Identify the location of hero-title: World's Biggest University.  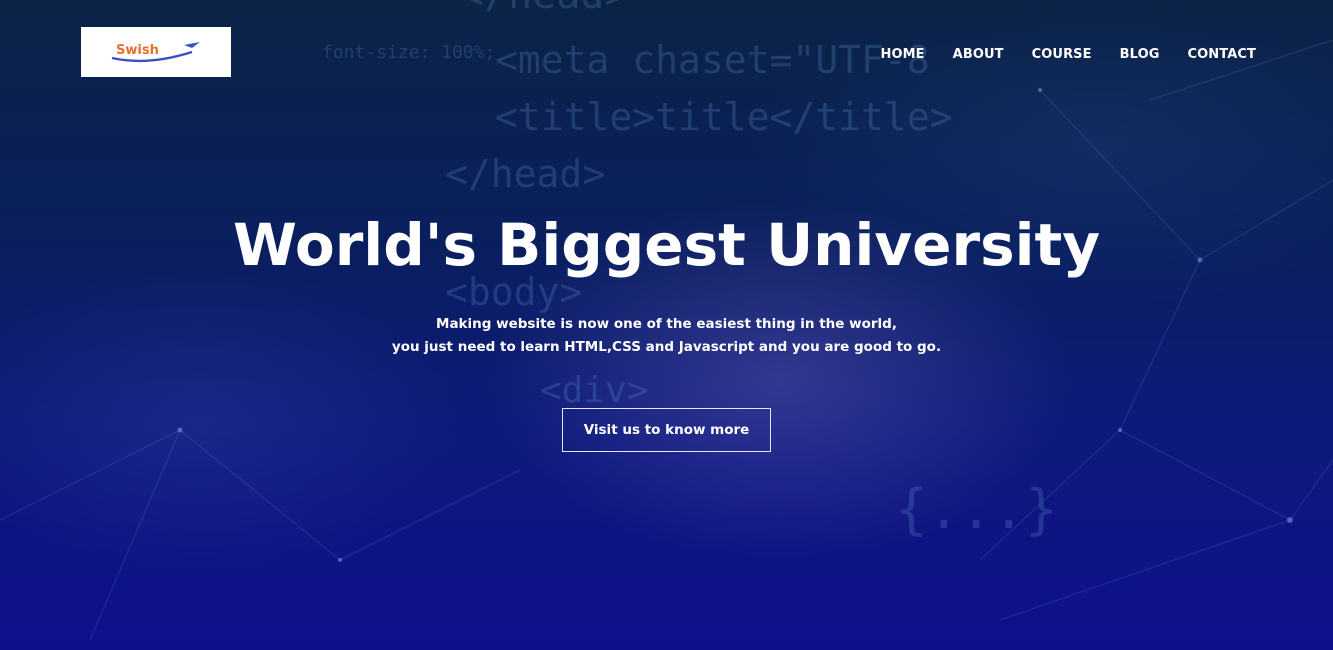
(666, 245).